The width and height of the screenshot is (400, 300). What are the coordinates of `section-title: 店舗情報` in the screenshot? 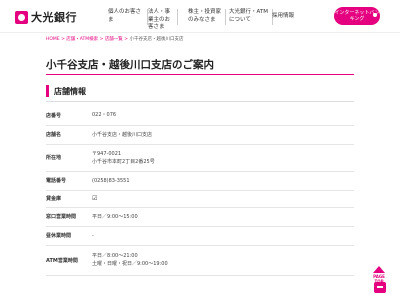 It's located at (70, 91).